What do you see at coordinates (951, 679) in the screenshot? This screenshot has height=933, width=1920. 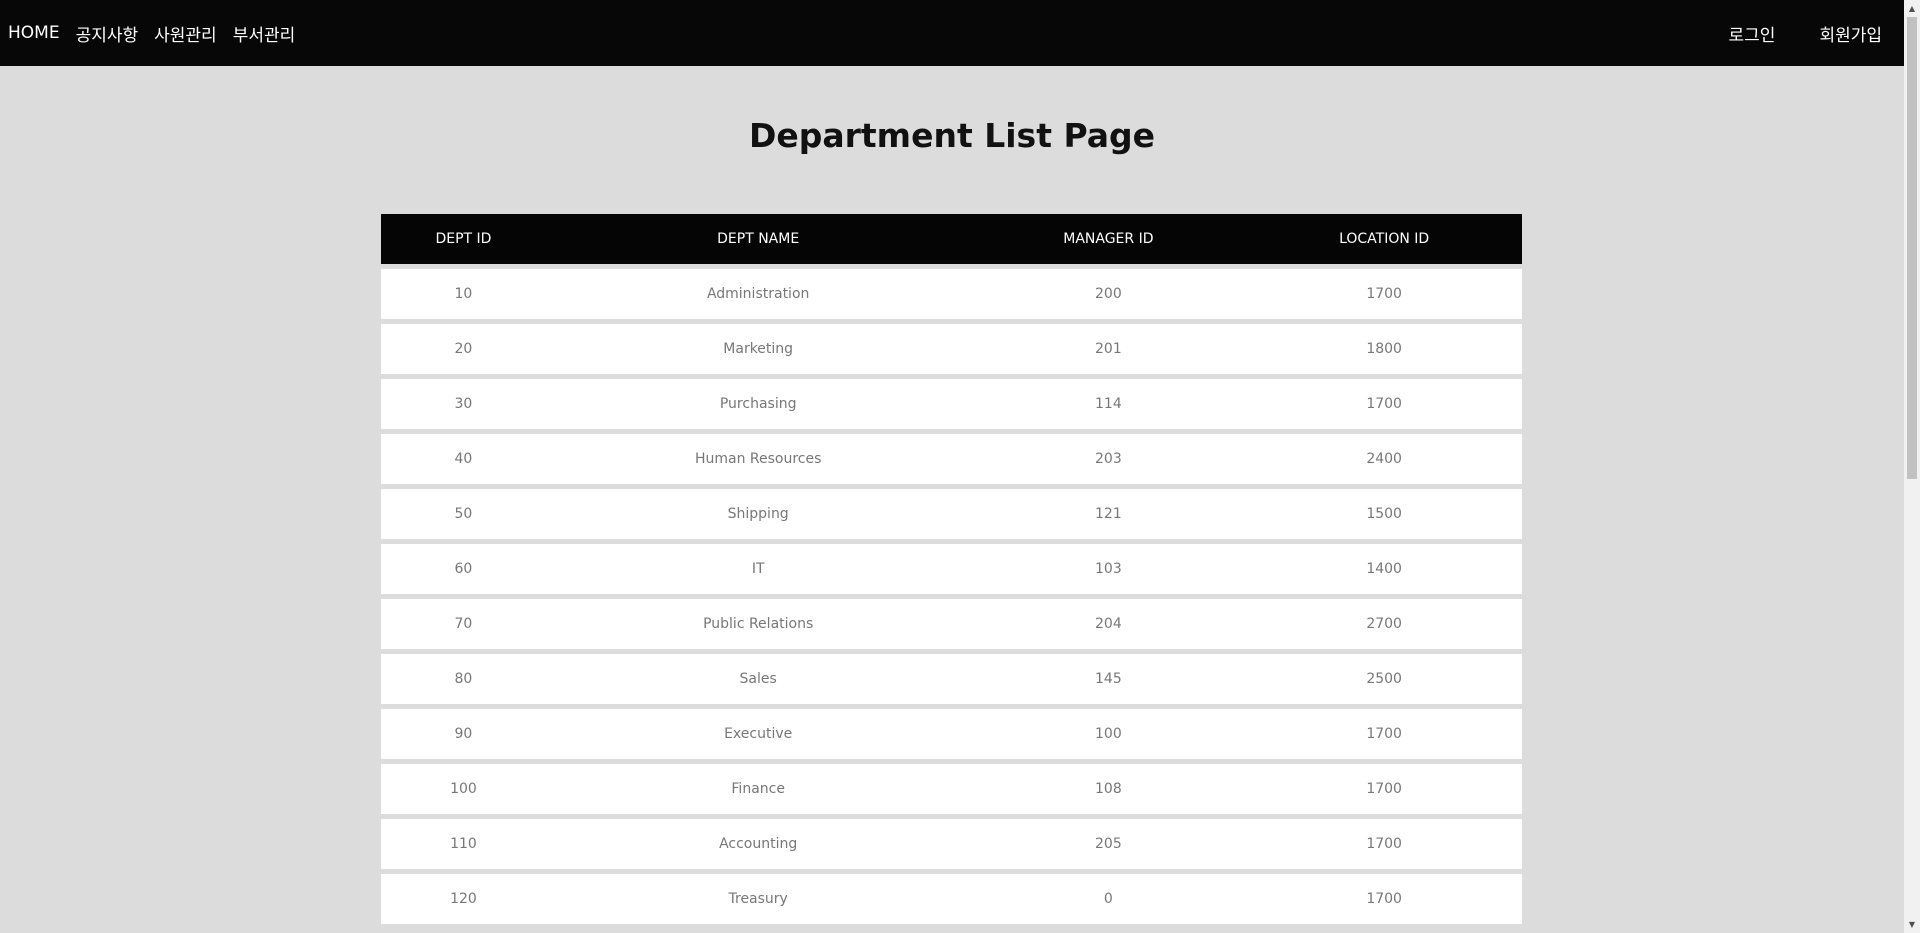 I see `table-row: 80 Sales 145 2500` at bounding box center [951, 679].